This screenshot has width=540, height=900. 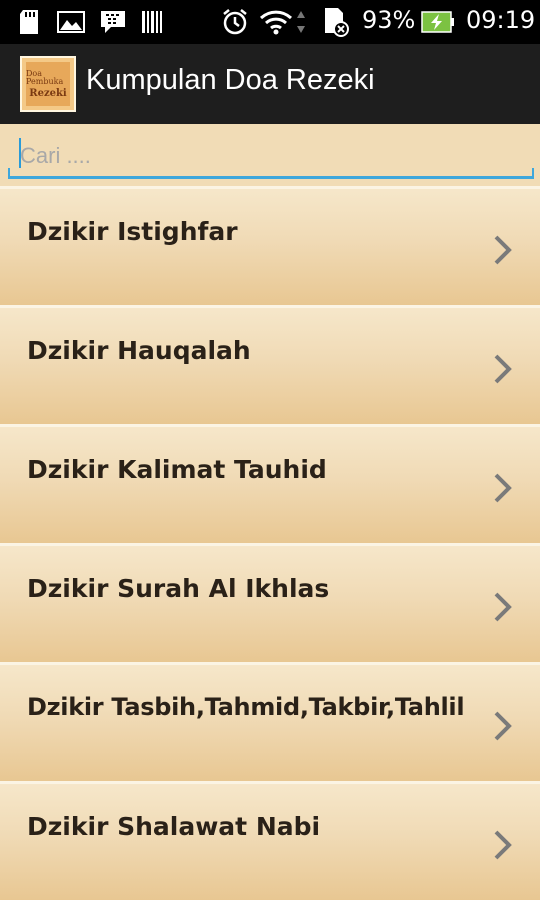 What do you see at coordinates (132, 231) in the screenshot?
I see `list-item-label: Dzikir Istighfar` at bounding box center [132, 231].